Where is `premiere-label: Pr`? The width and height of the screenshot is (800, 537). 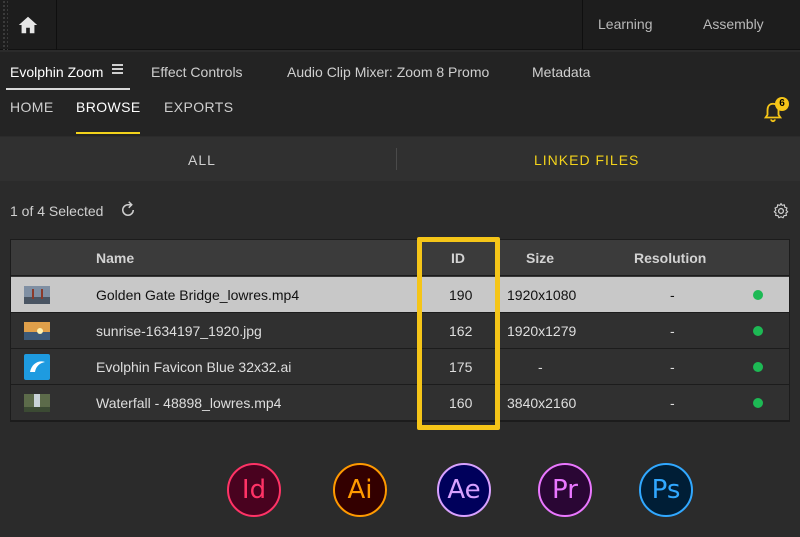 premiere-label: Pr is located at coordinates (565, 490).